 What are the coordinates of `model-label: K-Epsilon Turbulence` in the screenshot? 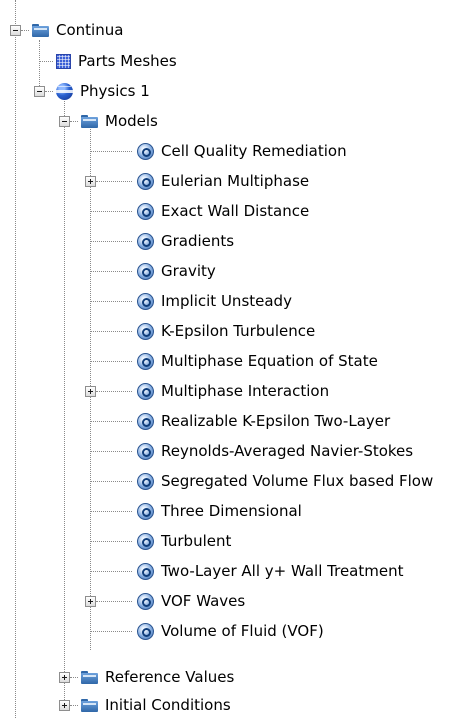 It's located at (238, 331).